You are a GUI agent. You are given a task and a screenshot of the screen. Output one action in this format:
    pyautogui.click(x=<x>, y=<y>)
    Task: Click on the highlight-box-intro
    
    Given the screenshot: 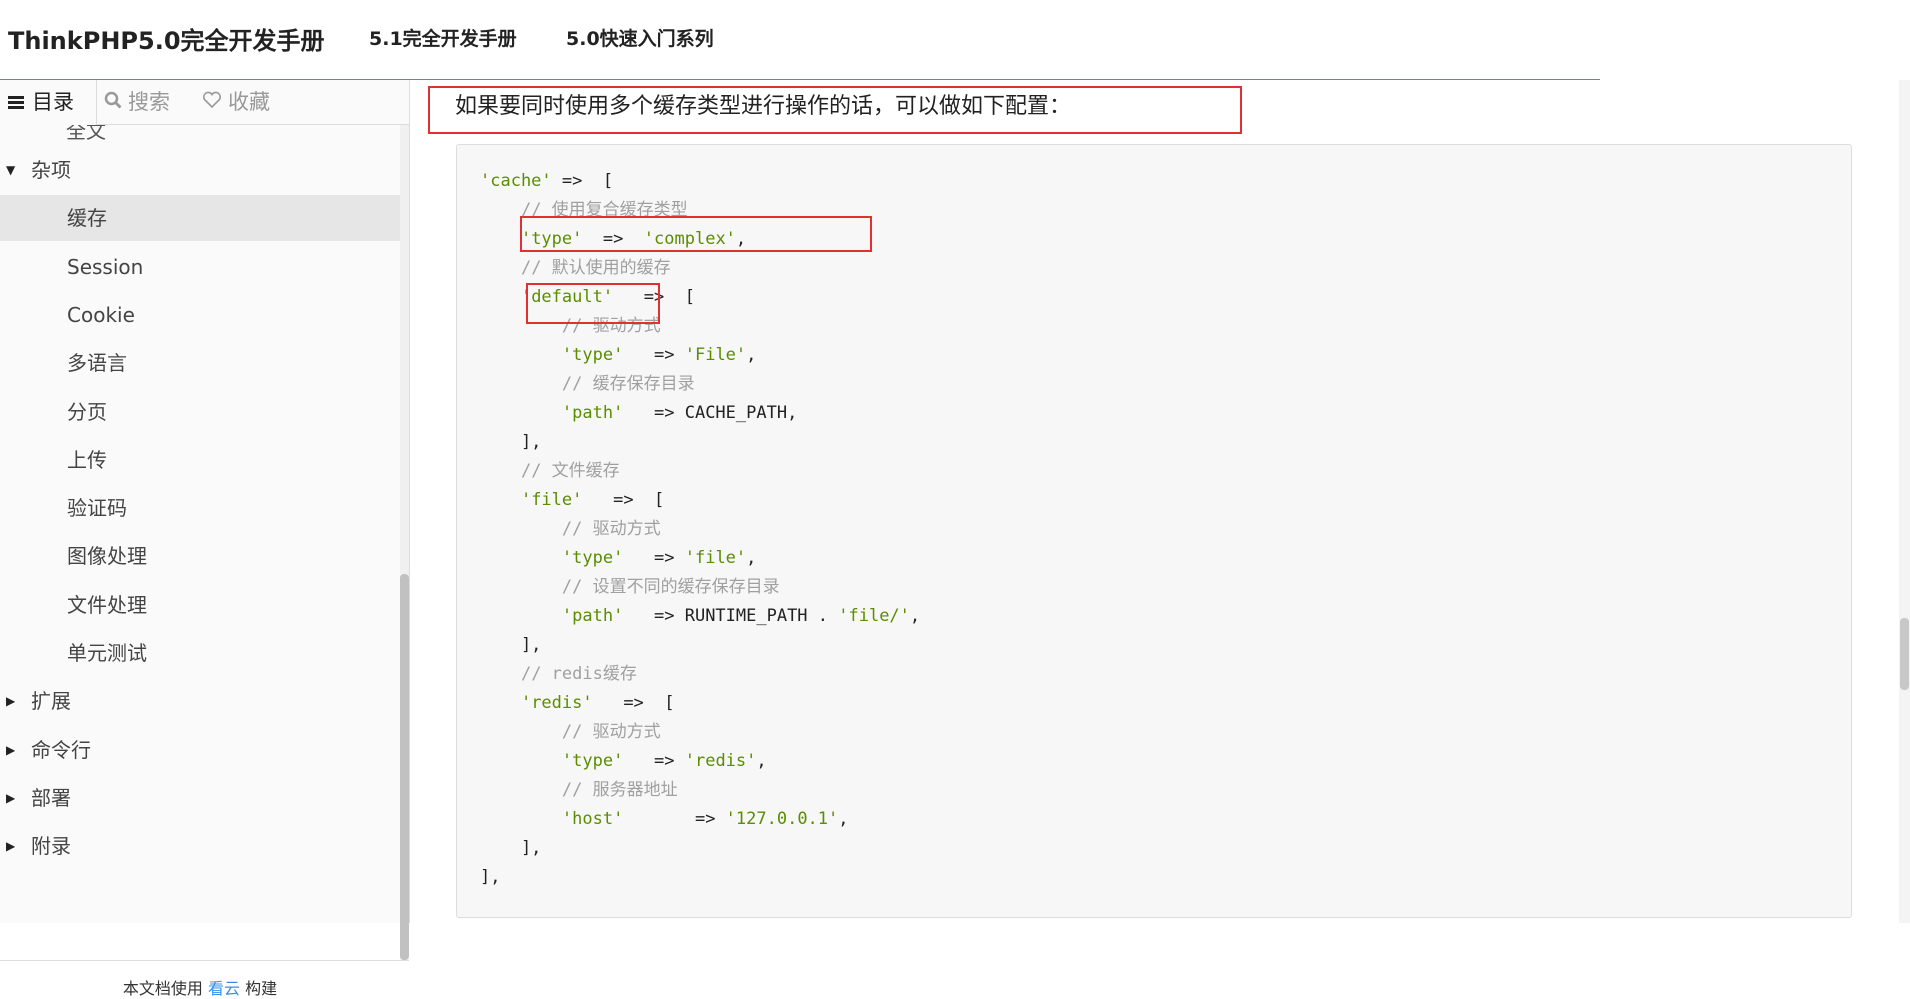 What is the action you would take?
    pyautogui.click(x=835, y=110)
    